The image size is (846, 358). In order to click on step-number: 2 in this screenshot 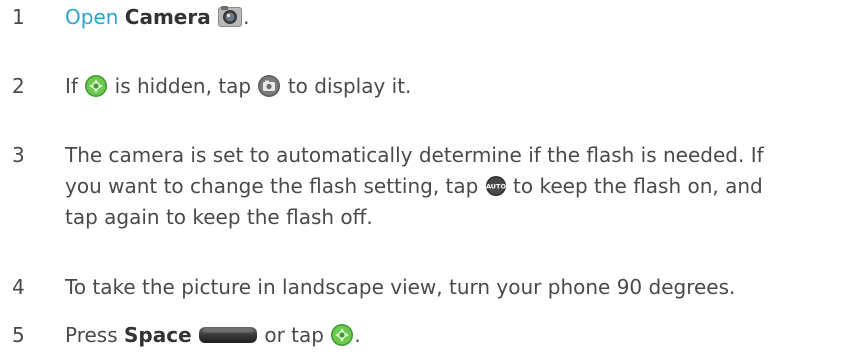, I will do `click(18, 86)`.